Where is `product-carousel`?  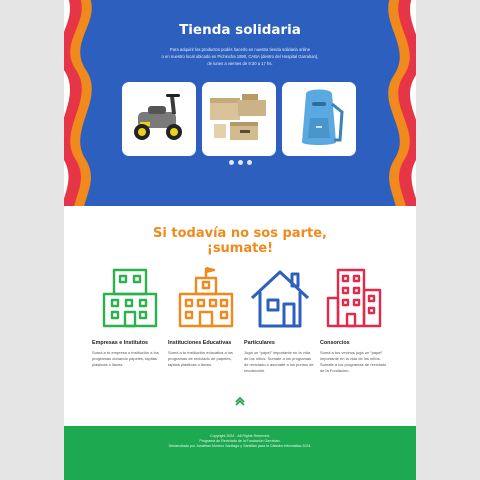 product-carousel is located at coordinates (241, 119).